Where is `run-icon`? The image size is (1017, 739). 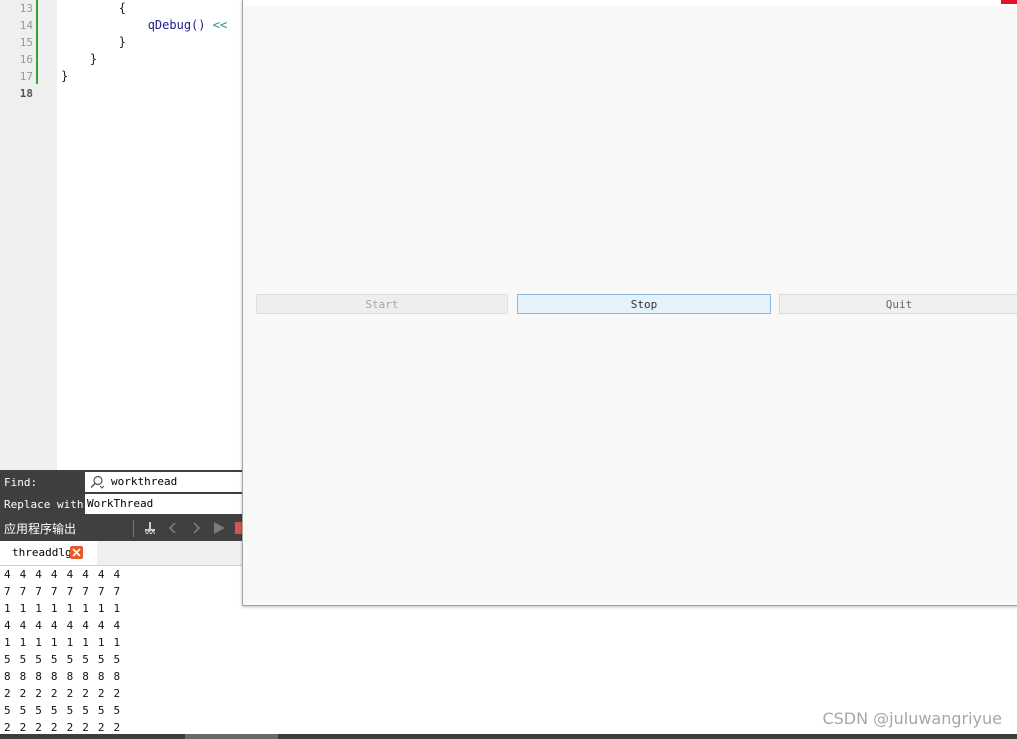
run-icon is located at coordinates (219, 528).